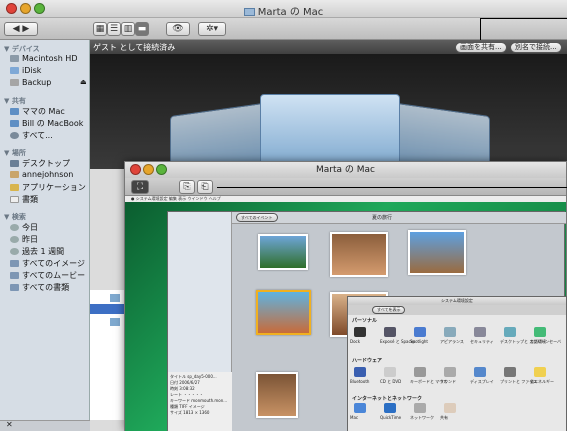 The height and width of the screenshot is (431, 567). I want to click on prefs-hardware-header: ハードウェア, so click(367, 361).